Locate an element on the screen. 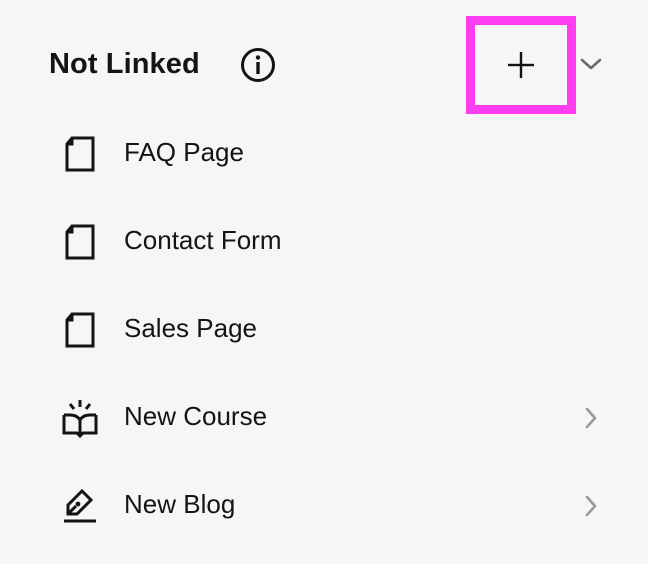 The image size is (648, 564). blog-pen-icon is located at coordinates (80, 506).